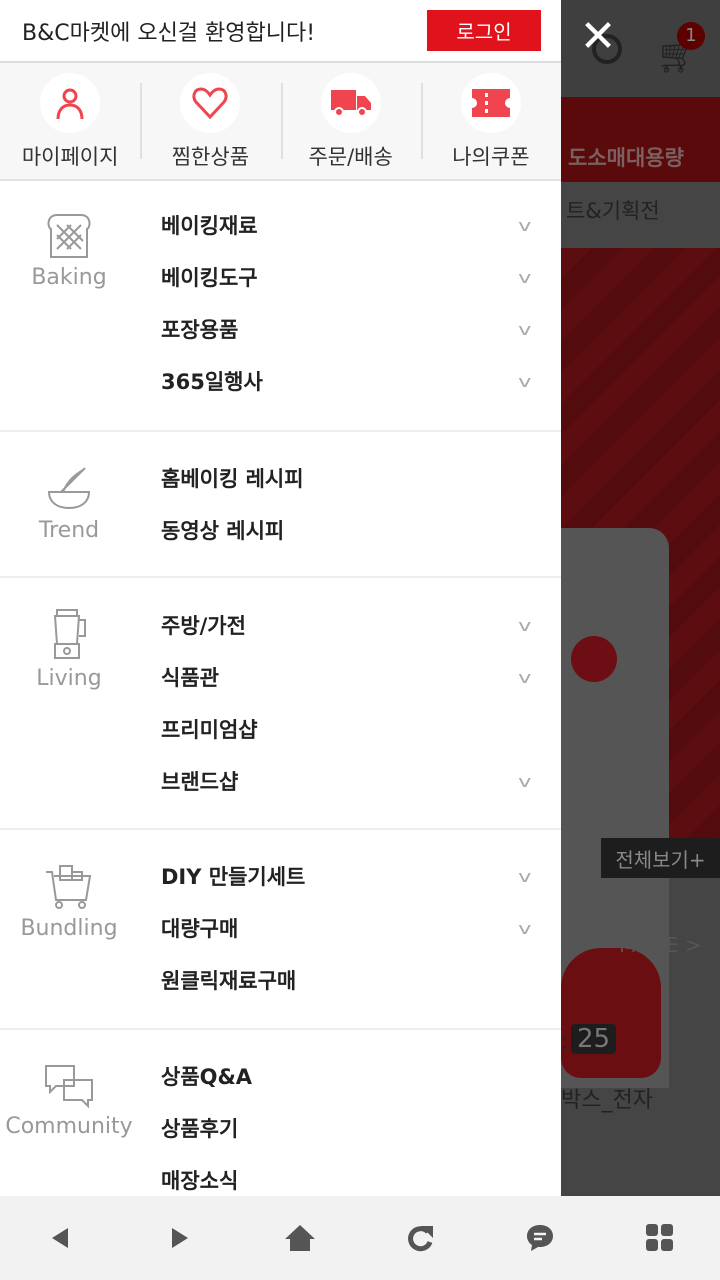  What do you see at coordinates (361, 876) in the screenshot?
I see `menu-item: DIY 만들기세트 v` at bounding box center [361, 876].